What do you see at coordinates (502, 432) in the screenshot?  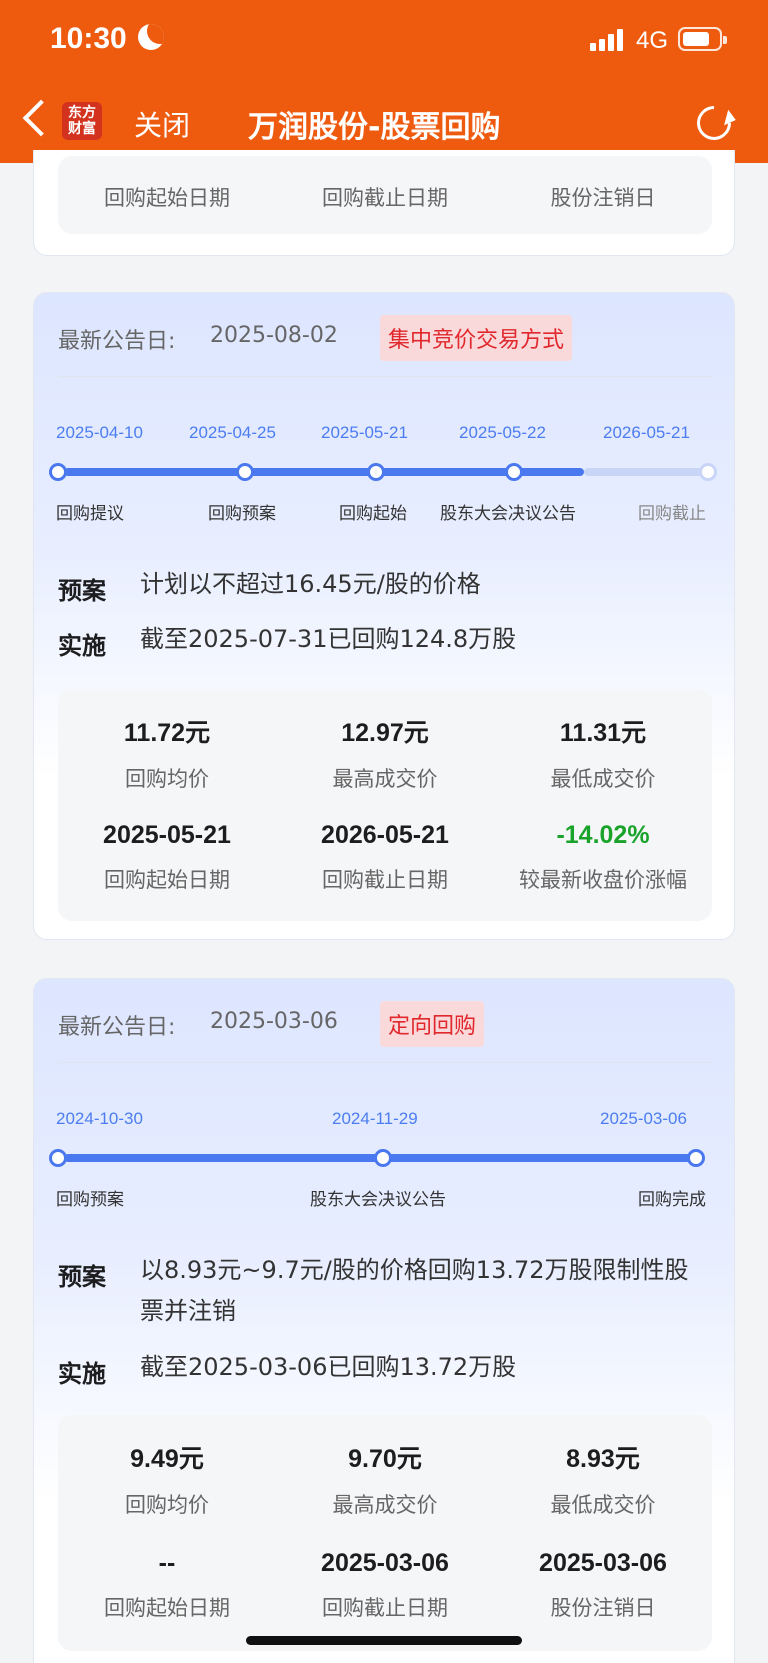 I see `timeline-date: 2025-05-22` at bounding box center [502, 432].